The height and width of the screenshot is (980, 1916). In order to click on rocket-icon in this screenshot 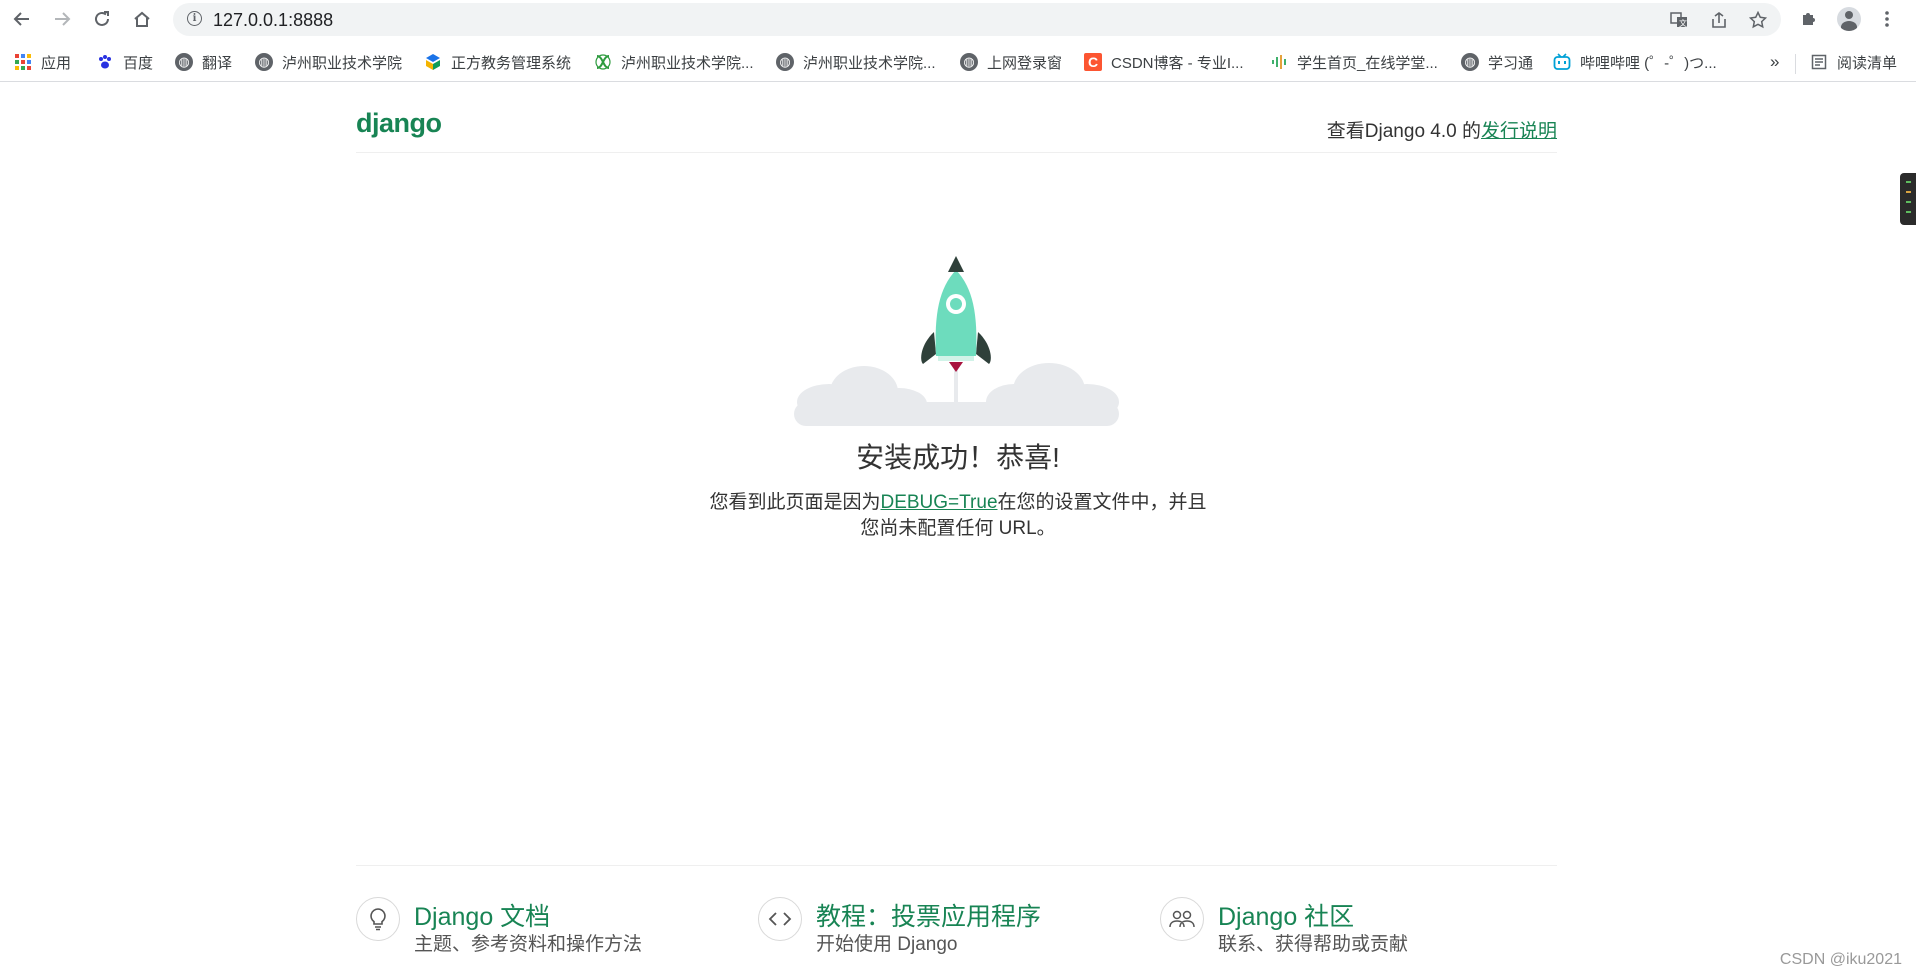, I will do `click(956, 341)`.